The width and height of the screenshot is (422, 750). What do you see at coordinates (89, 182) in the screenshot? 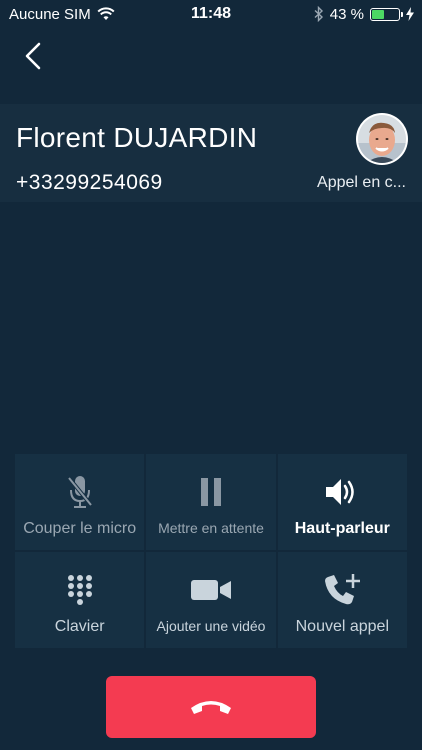
I see `caller-number: +33299254069` at bounding box center [89, 182].